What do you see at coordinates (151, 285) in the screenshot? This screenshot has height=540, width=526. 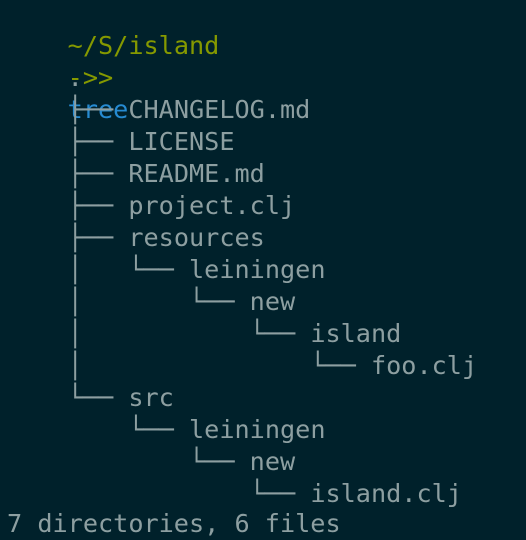 I see `tree-row: │ └── new` at bounding box center [151, 285].